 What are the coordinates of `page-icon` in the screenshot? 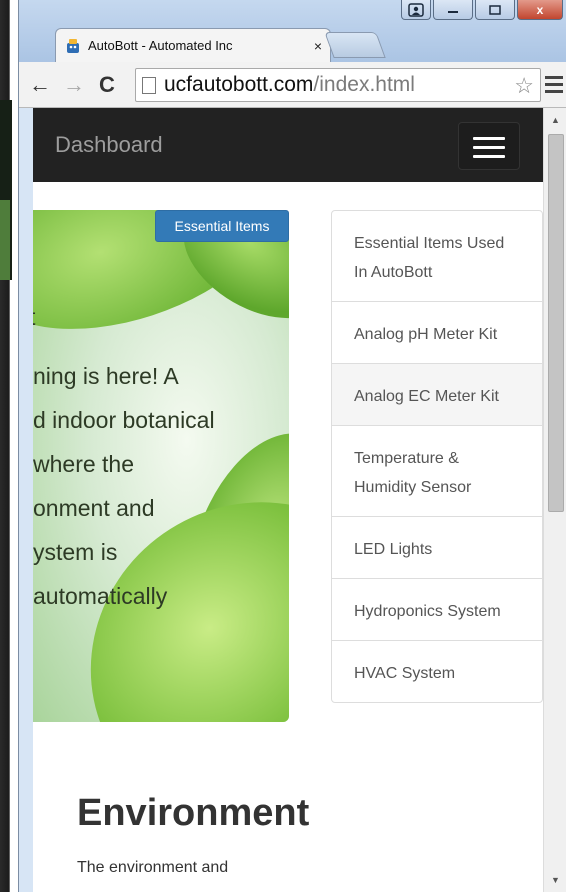 It's located at (149, 85).